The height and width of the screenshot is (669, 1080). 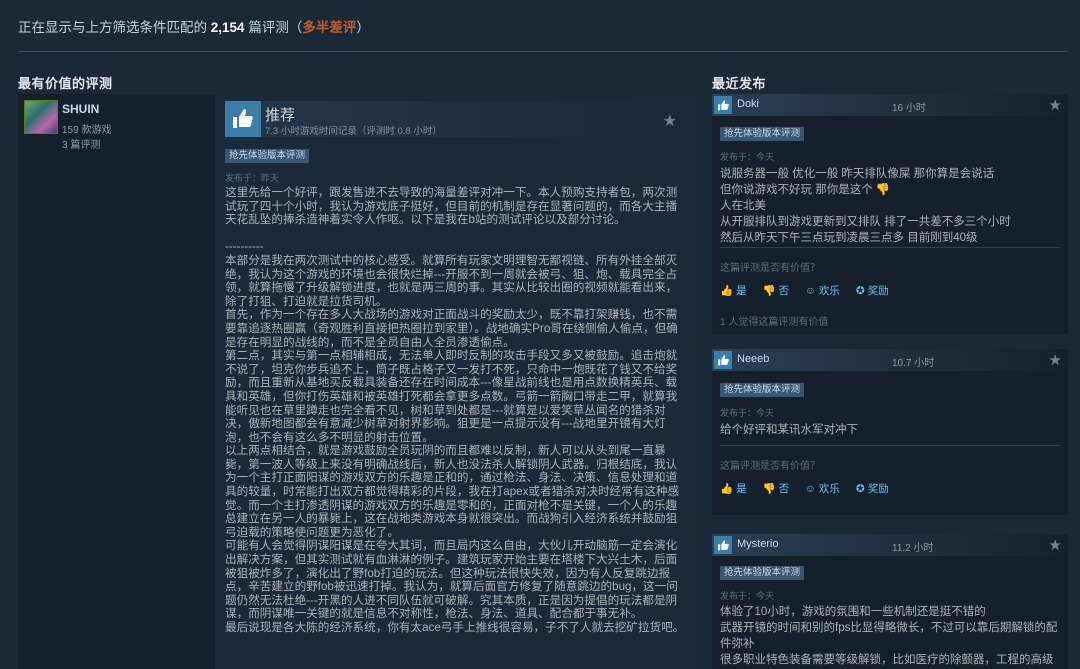 I want to click on posted-date: 发布于：昨天, so click(x=252, y=178).